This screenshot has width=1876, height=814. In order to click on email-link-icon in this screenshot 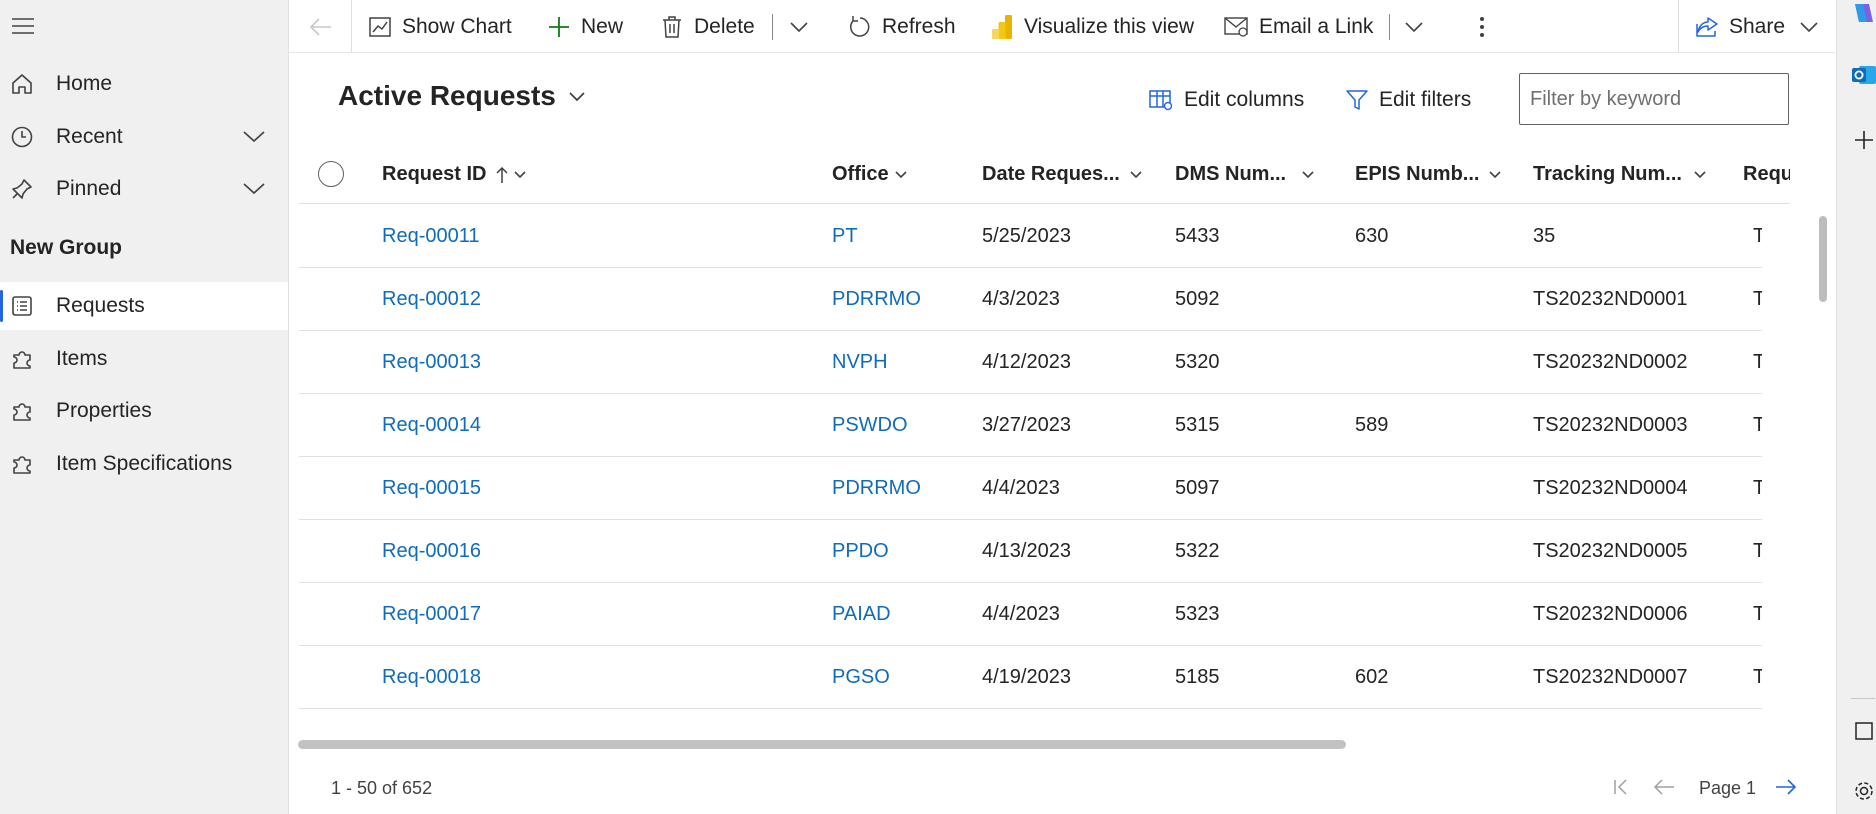, I will do `click(1237, 27)`.